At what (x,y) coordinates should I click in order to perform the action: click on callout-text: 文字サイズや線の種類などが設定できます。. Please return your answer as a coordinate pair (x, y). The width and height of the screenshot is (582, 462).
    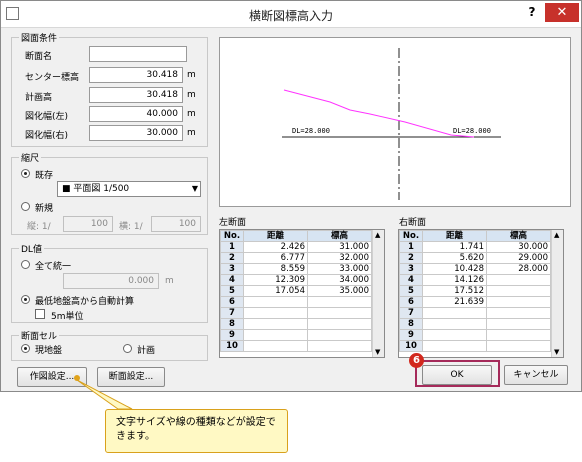
    Looking at the image, I should click on (196, 429).